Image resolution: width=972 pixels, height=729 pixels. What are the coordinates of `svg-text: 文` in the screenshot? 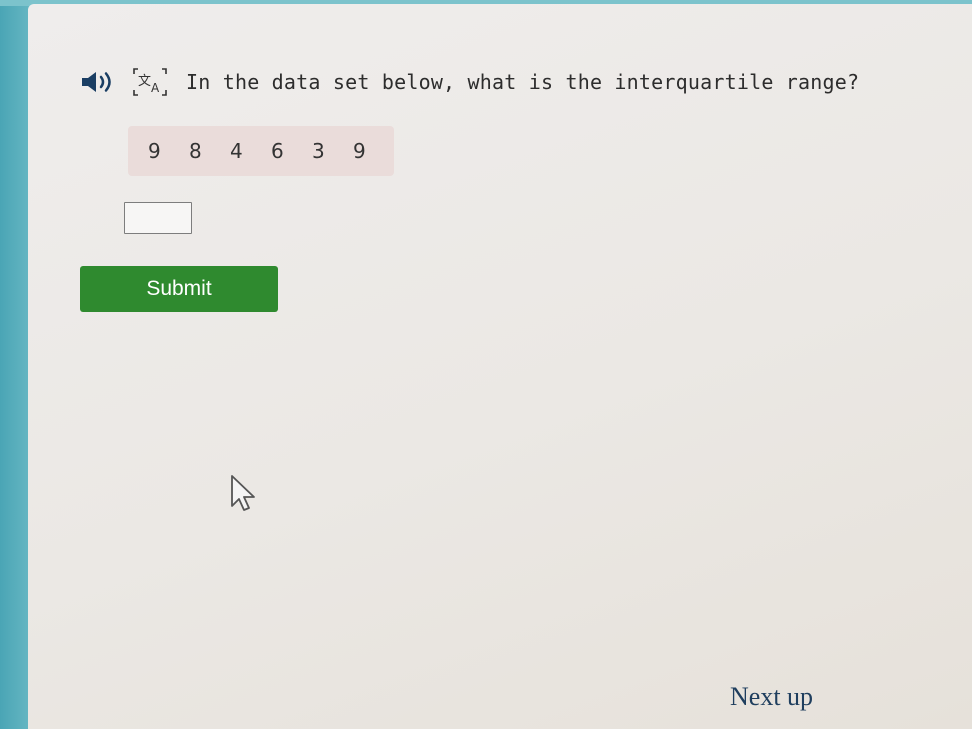 It's located at (144, 81).